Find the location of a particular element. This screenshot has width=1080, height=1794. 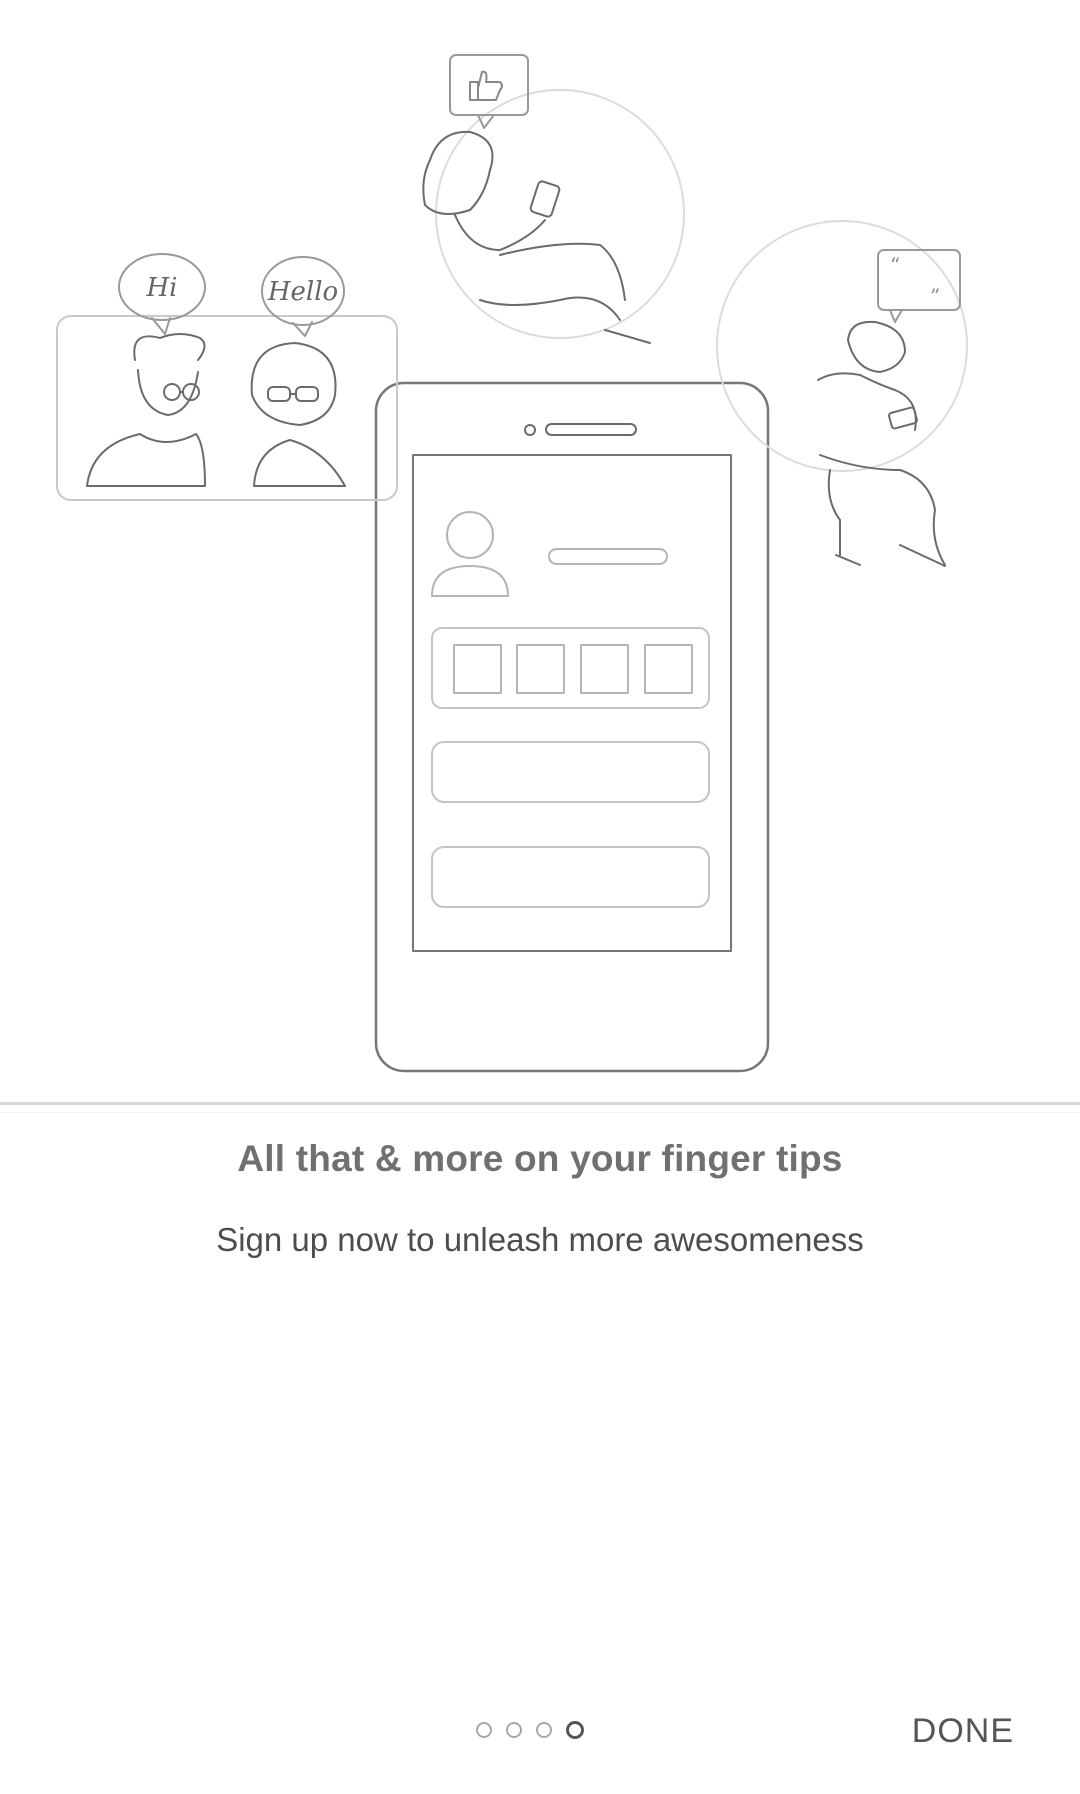

content-divider is located at coordinates (540, 1103).